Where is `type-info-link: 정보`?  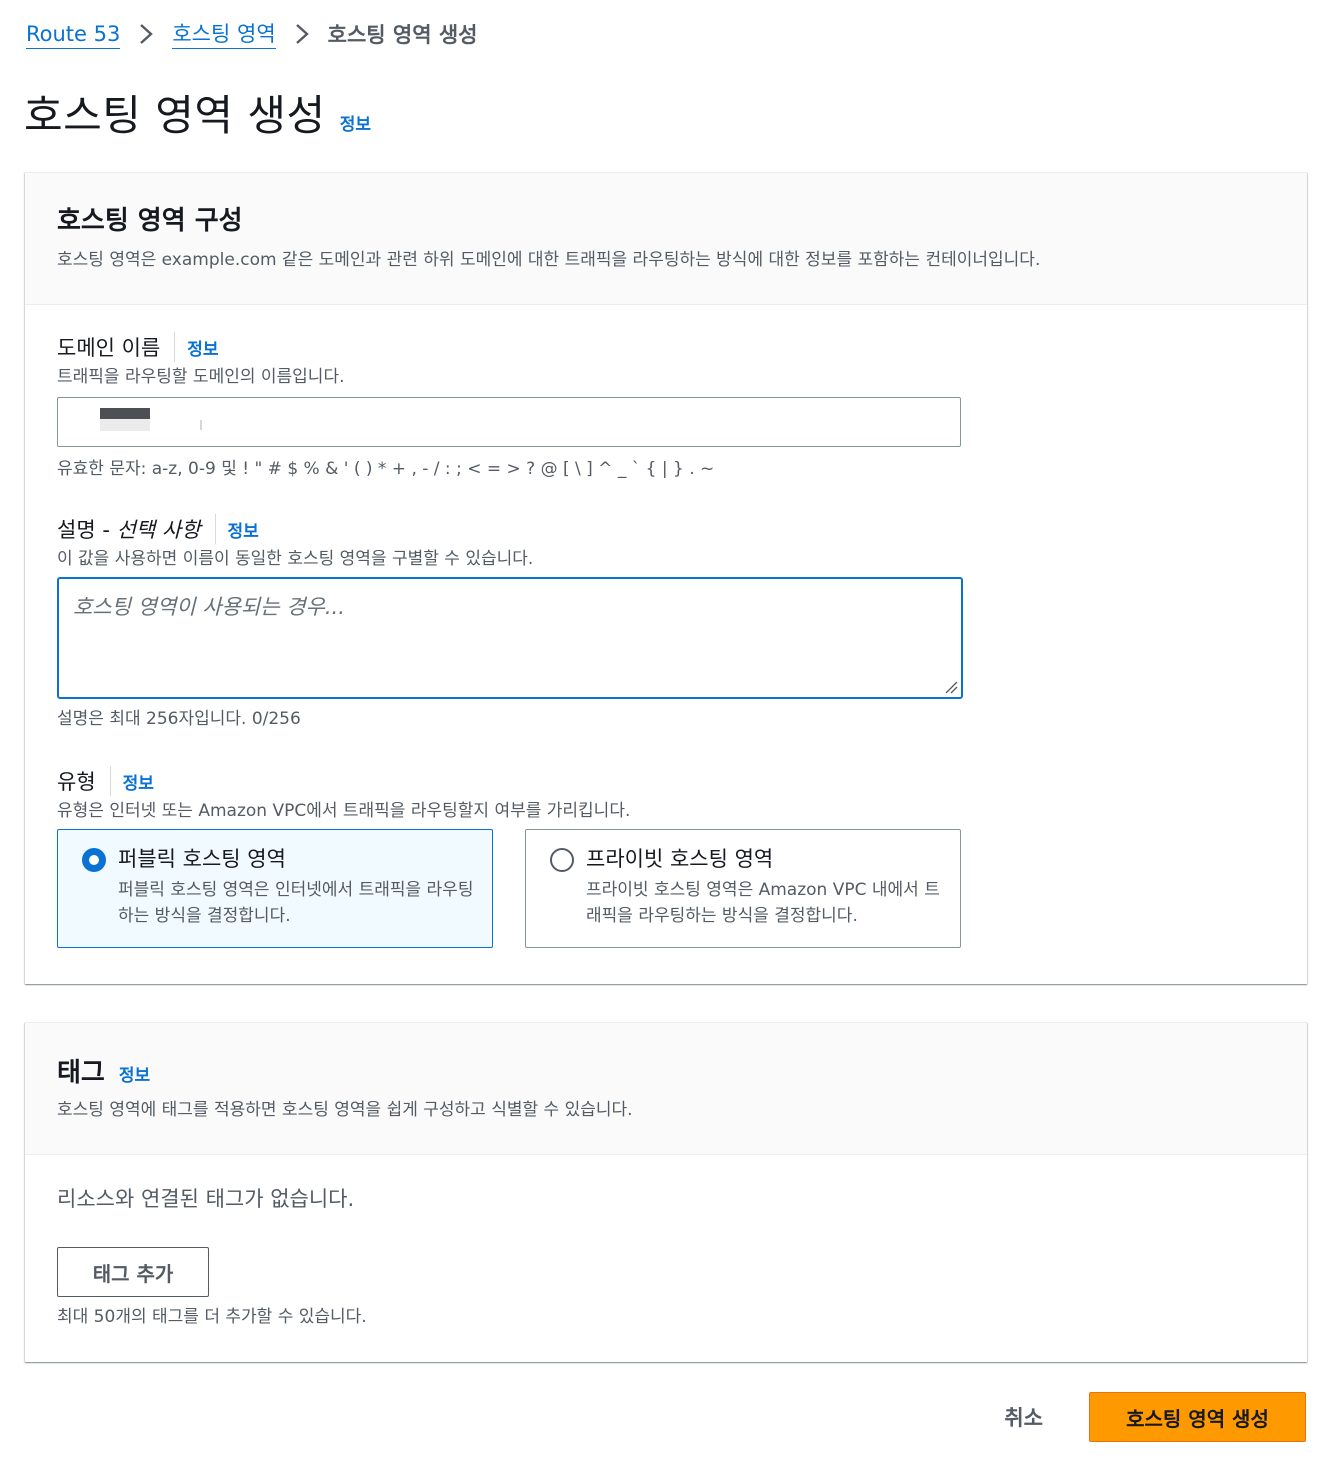
type-info-link: 정보 is located at coordinates (138, 781).